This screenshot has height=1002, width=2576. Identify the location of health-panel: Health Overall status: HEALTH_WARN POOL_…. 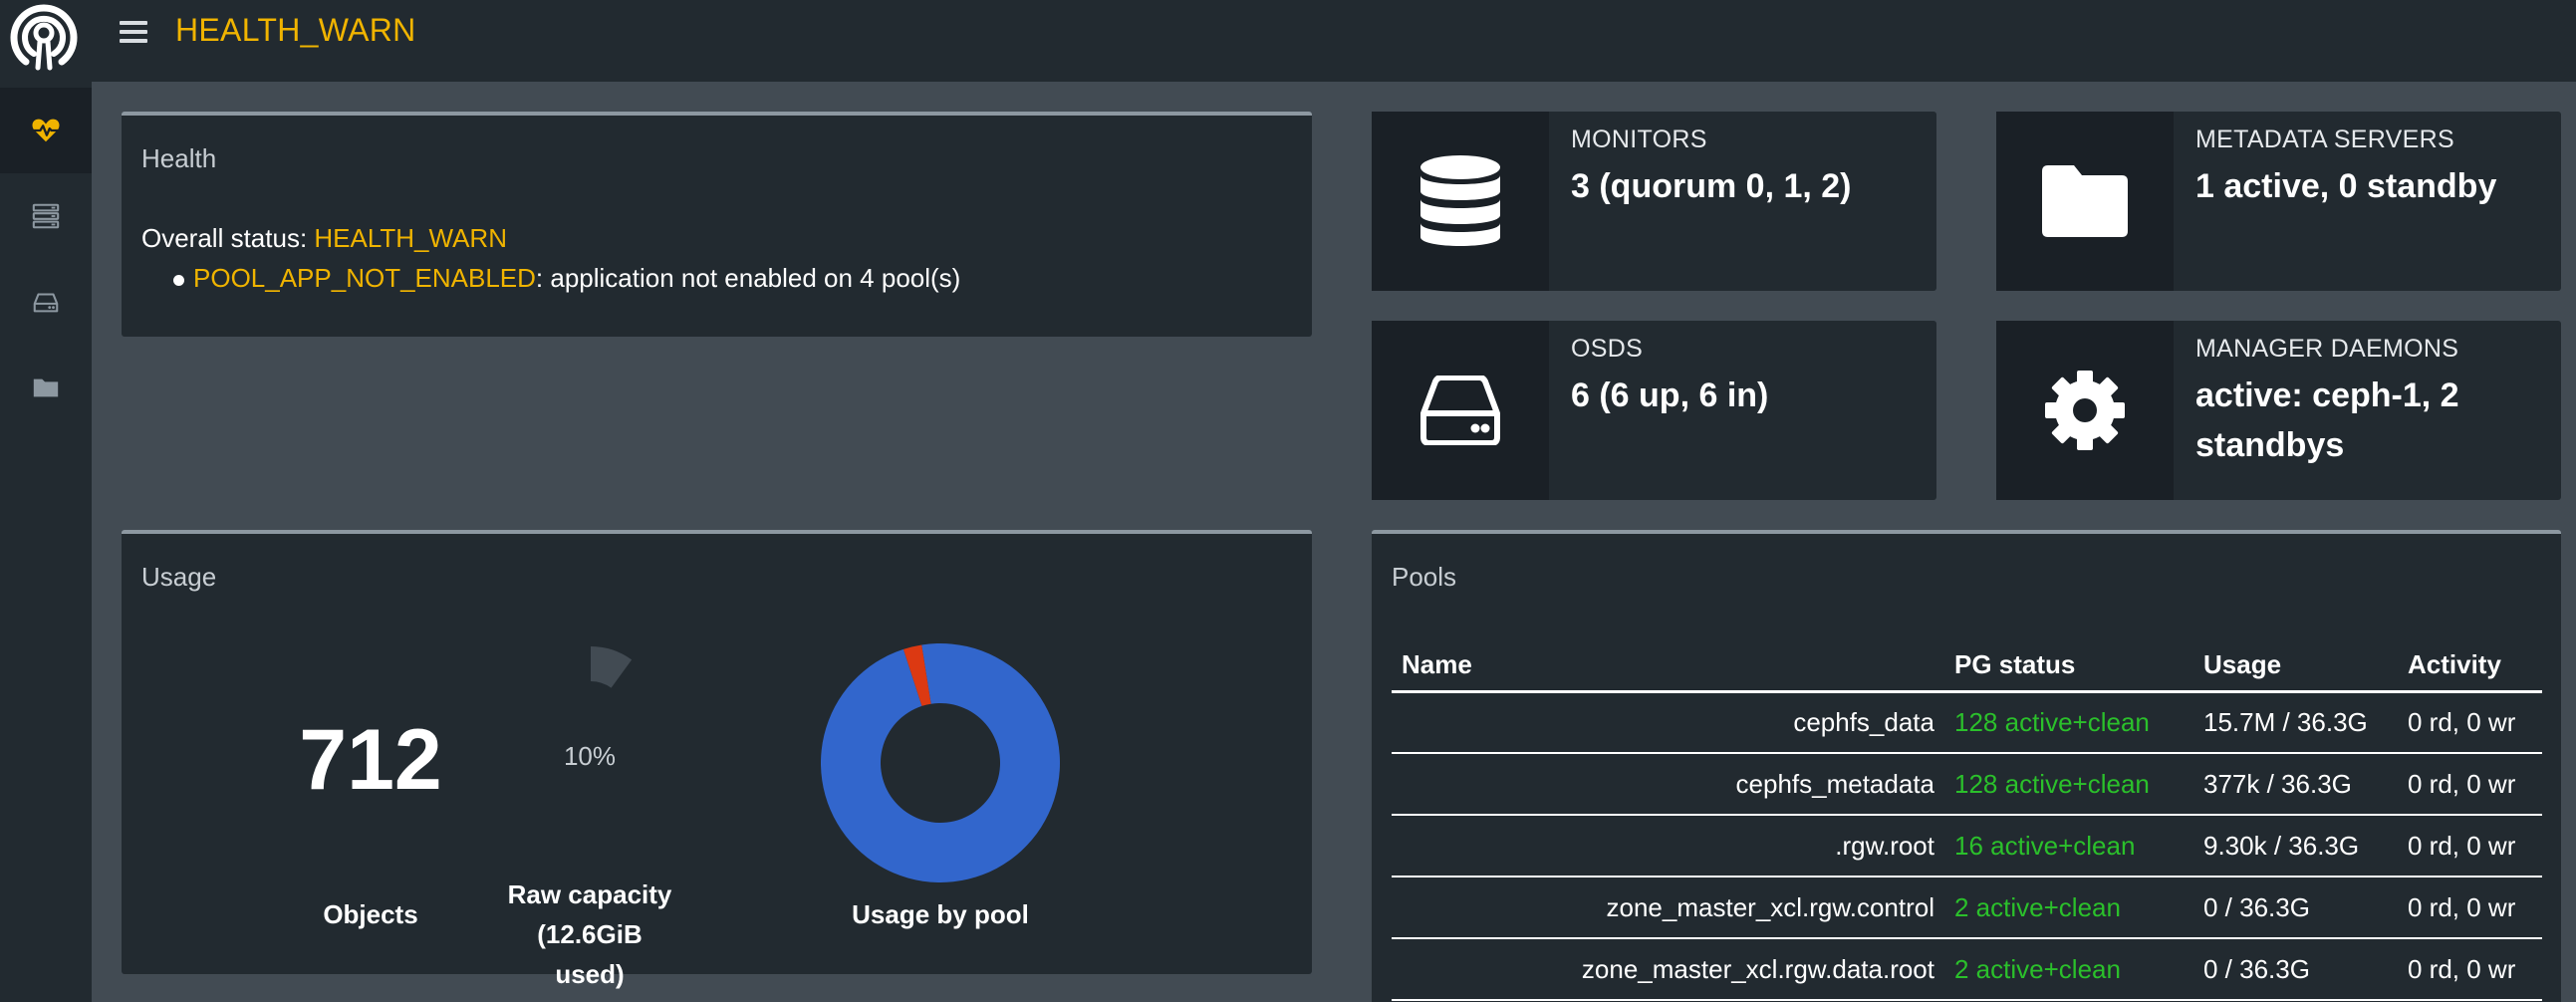
(717, 224).